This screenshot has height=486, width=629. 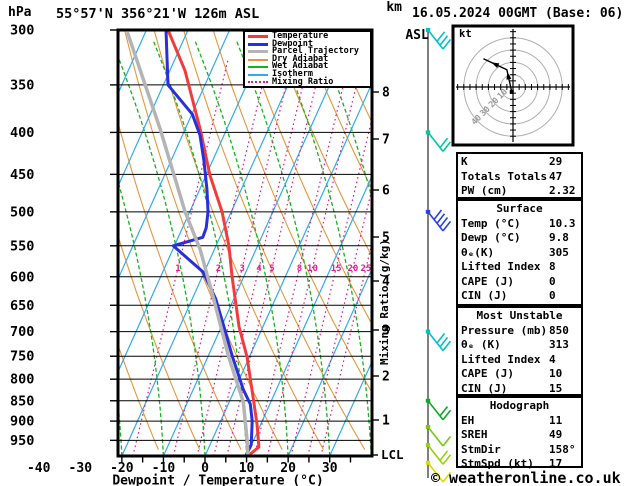 I want to click on mixing-ratio-legend-swatch, so click(x=258, y=82).